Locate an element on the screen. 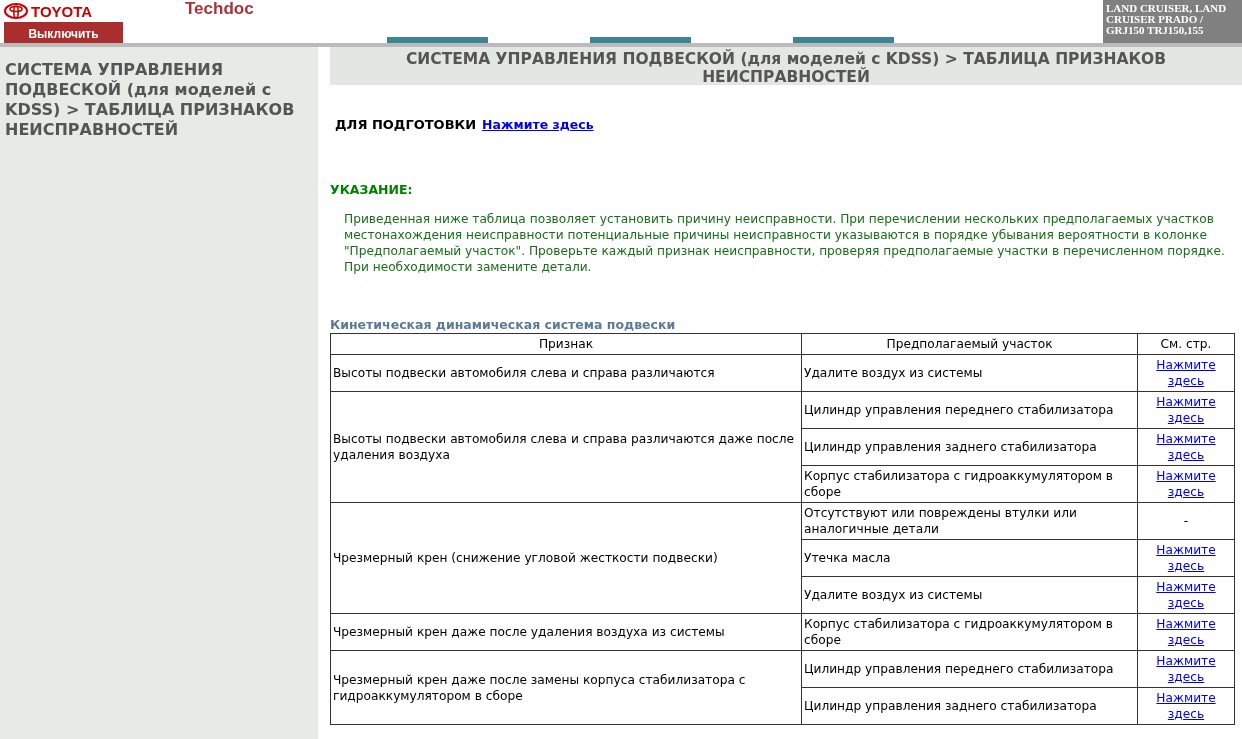 This screenshot has width=1242, height=739. table-caption: Кинетическая динамическая система подвески is located at coordinates (503, 324).